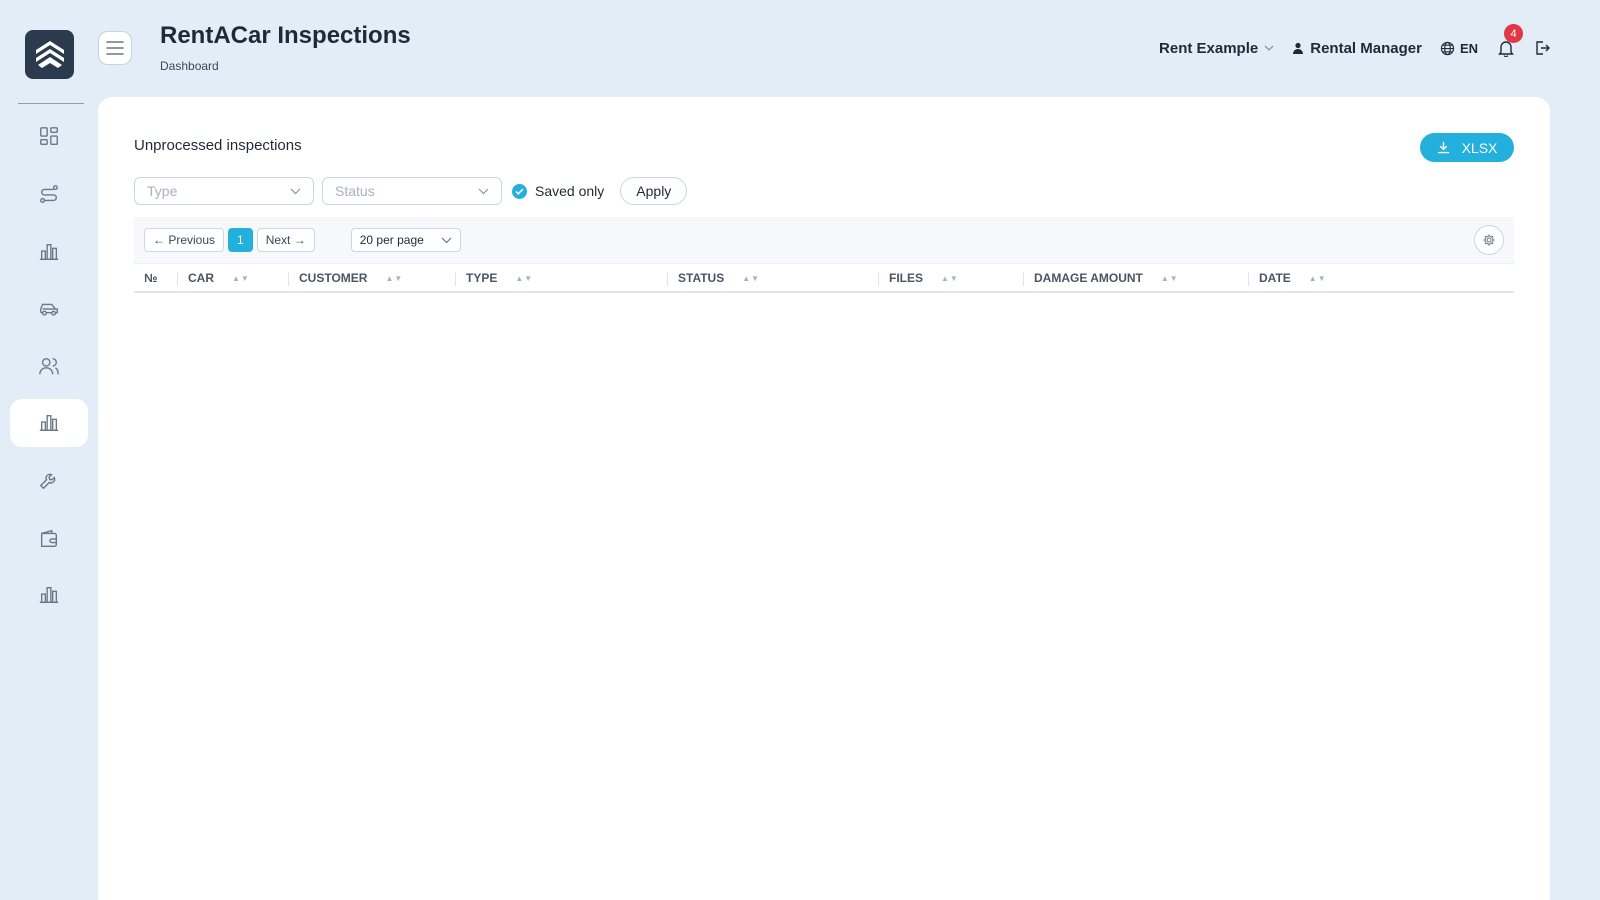  I want to click on per-page-select: 20 per page, so click(405, 240).